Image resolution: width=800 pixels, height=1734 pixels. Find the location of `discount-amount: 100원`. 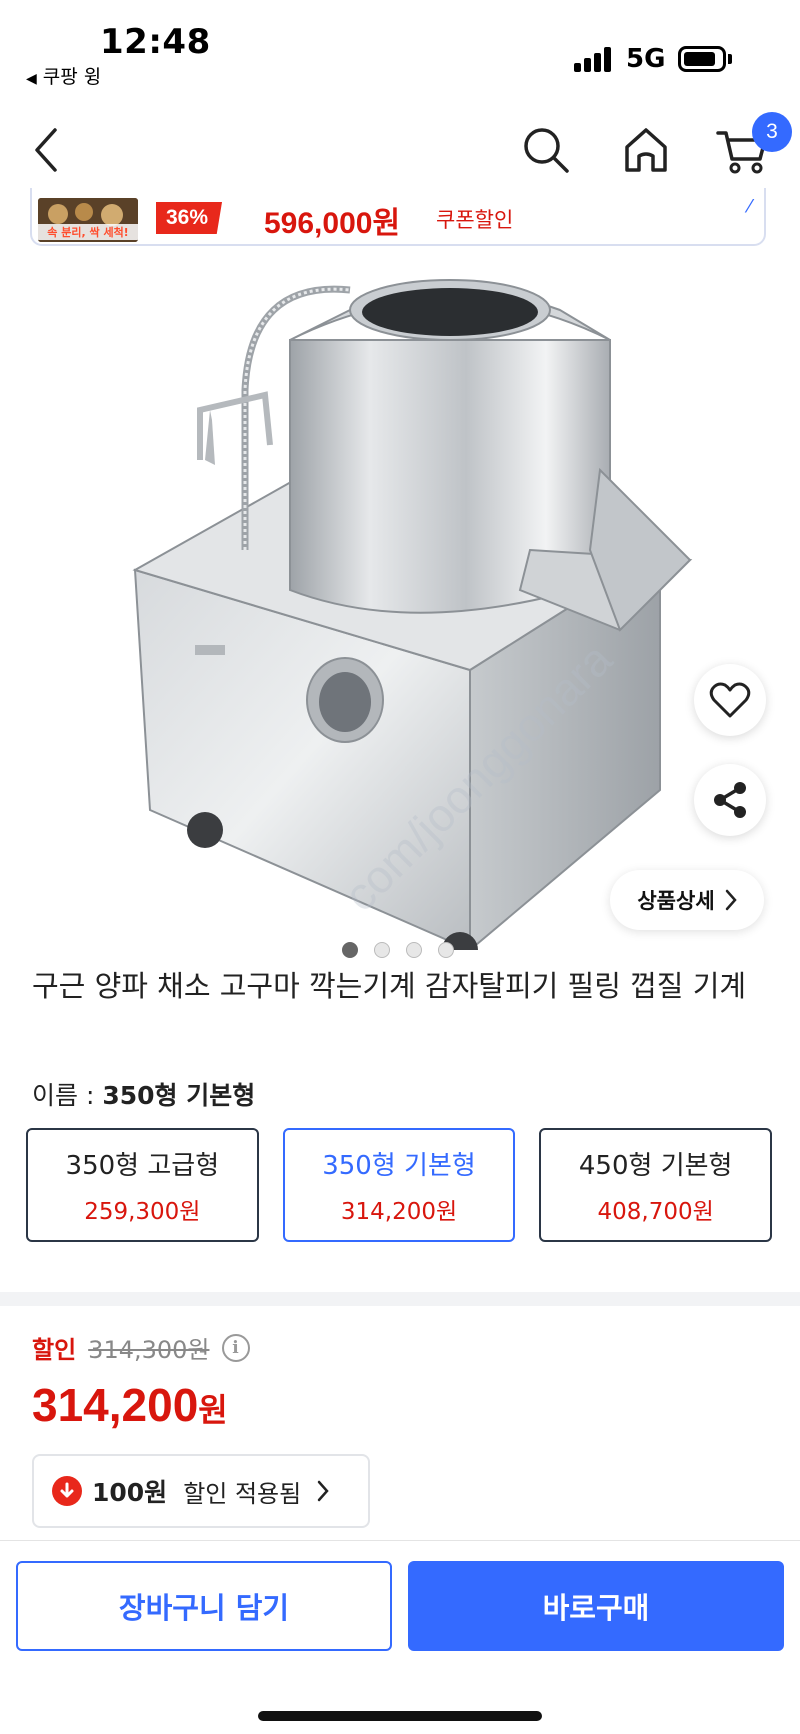

discount-amount: 100원 is located at coordinates (130, 1492).